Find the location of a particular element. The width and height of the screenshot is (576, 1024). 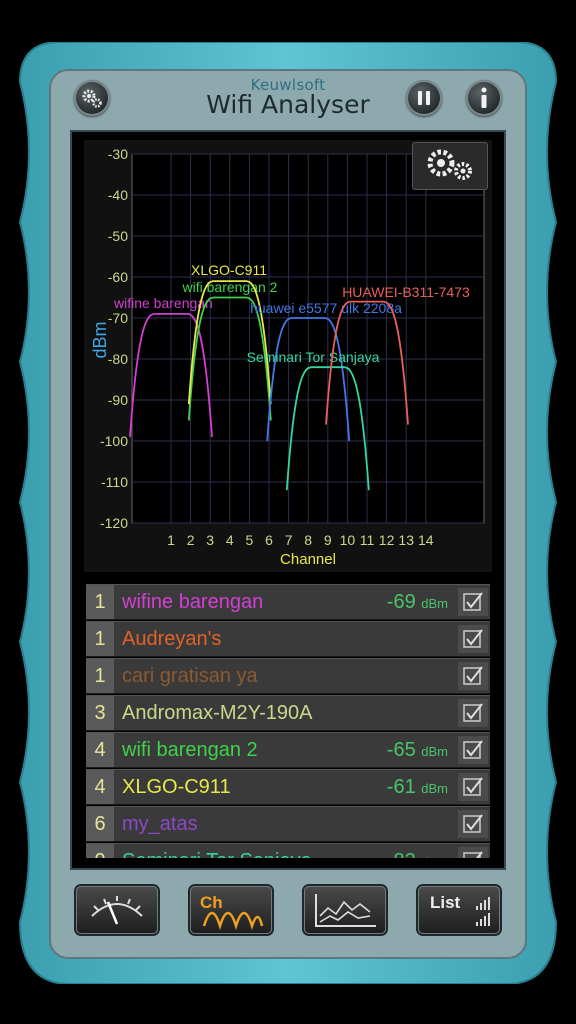

time-graph-icon is located at coordinates (345, 910).